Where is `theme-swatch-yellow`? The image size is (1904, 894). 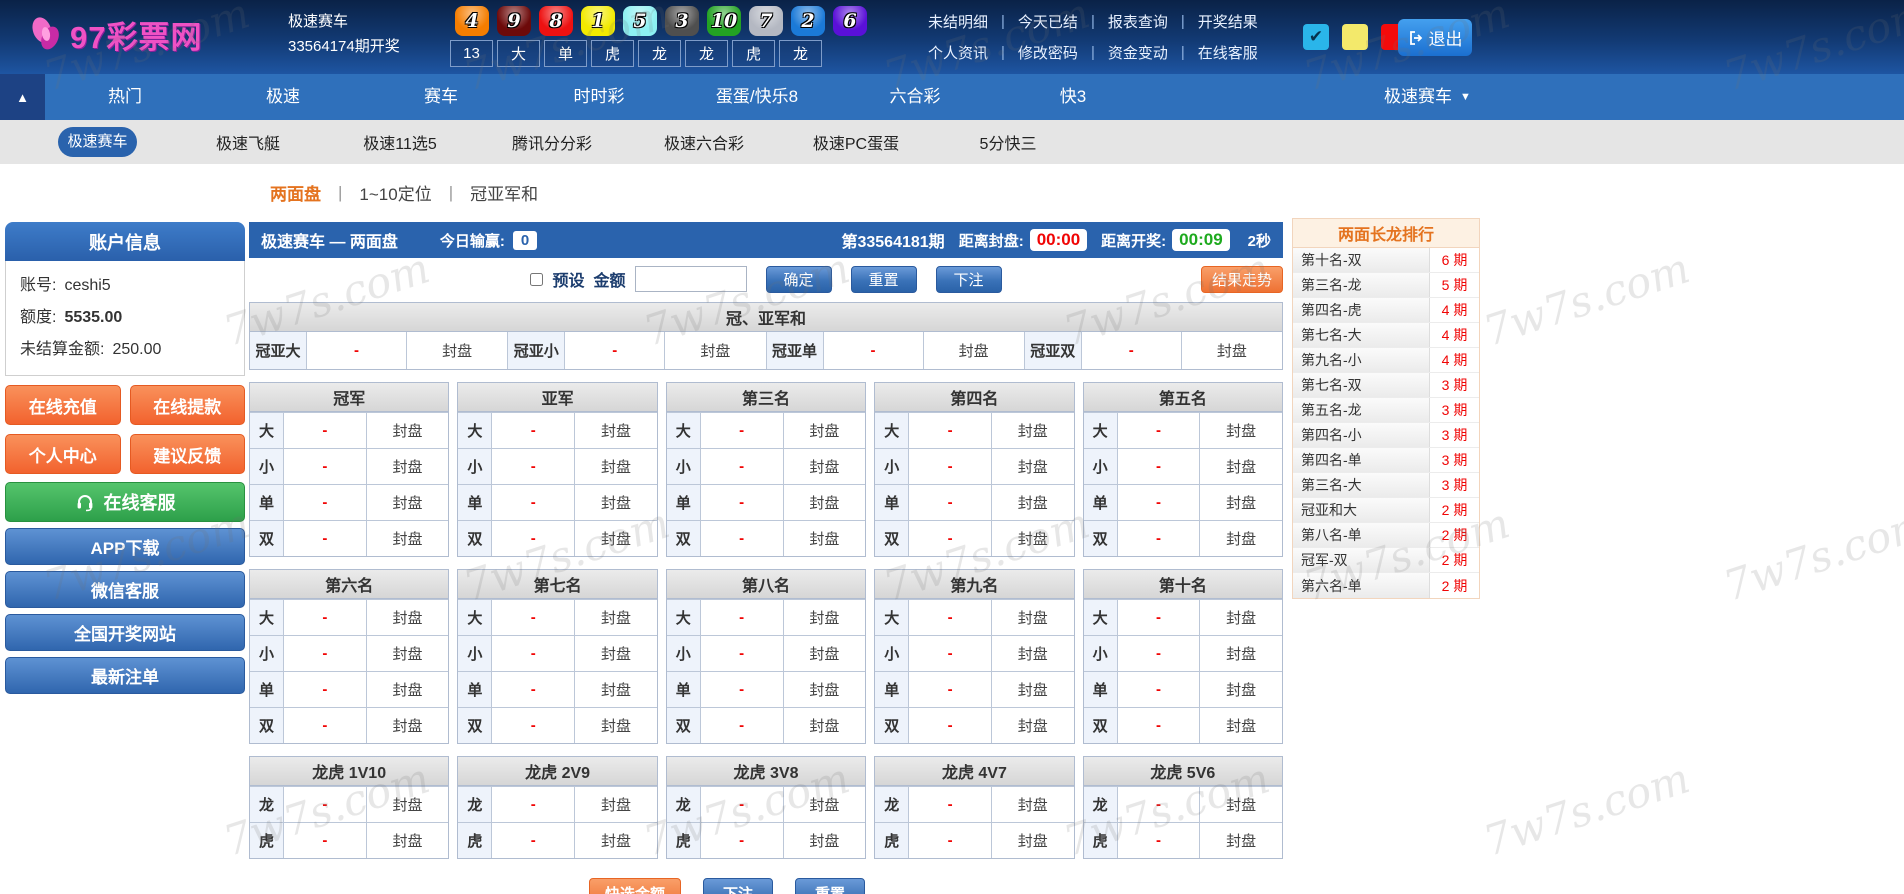 theme-swatch-yellow is located at coordinates (1355, 37).